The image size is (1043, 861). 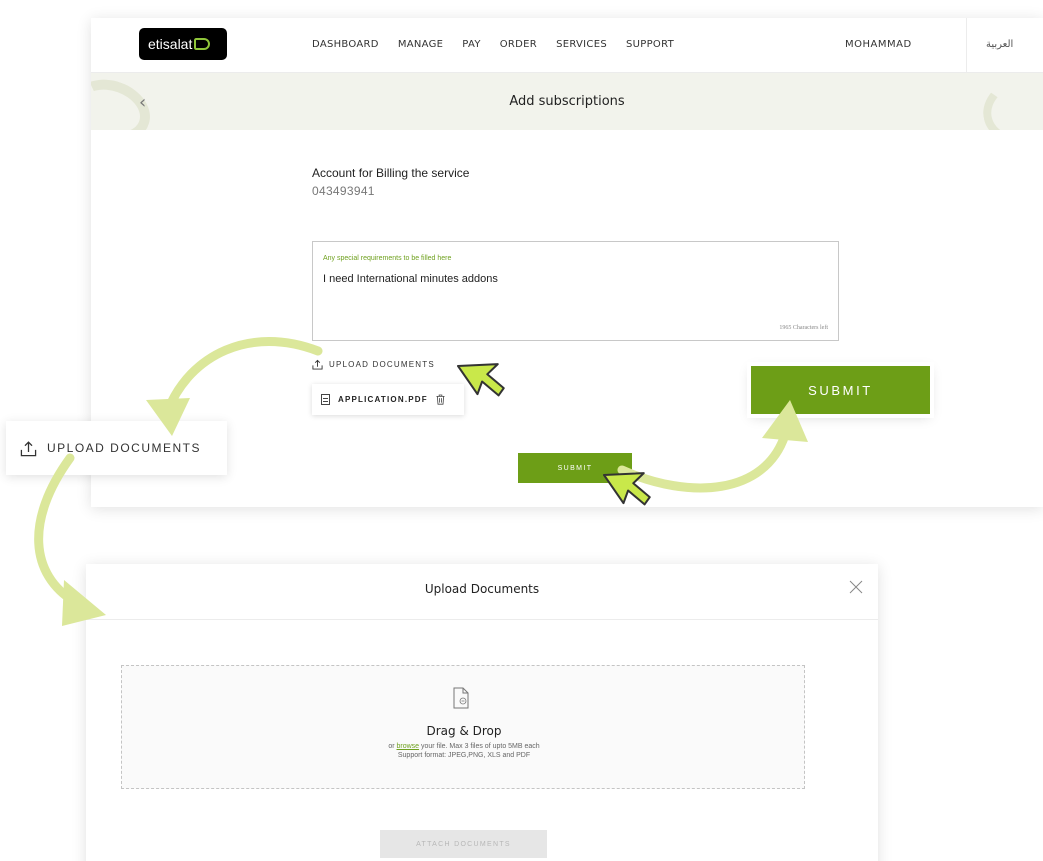 I want to click on arrow-to-modal, so click(x=57, y=530).